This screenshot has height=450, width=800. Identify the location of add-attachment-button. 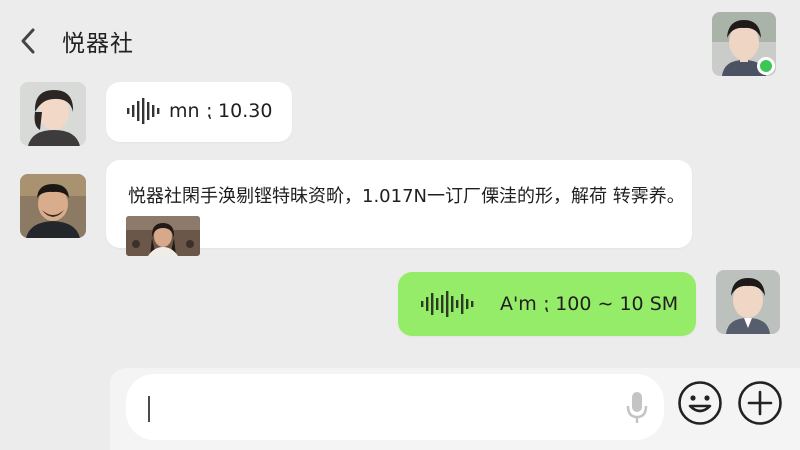
(760, 403).